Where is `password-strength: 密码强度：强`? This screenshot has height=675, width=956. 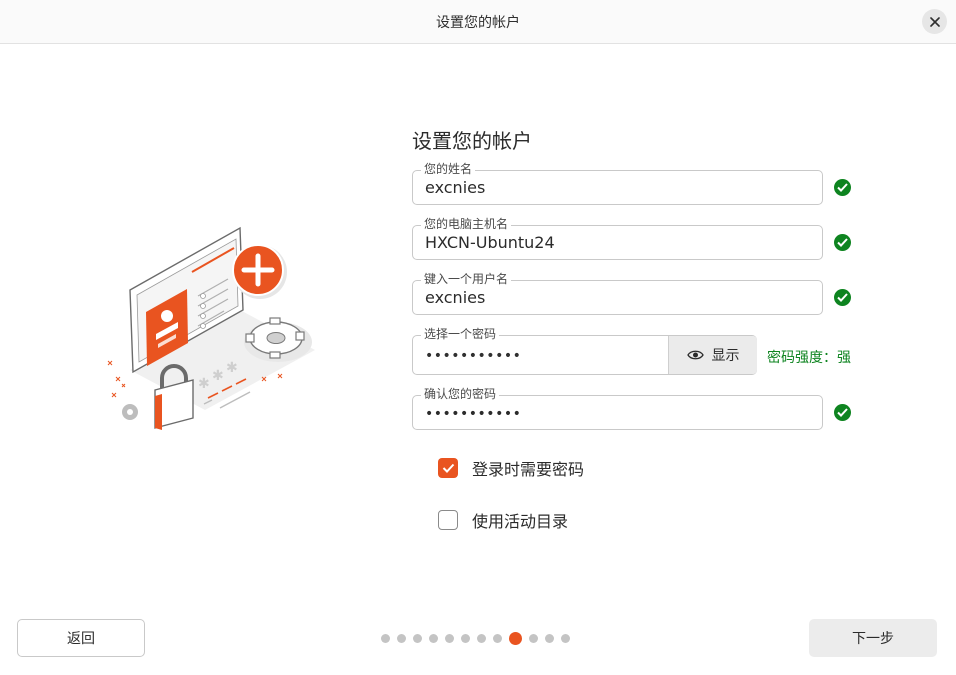 password-strength: 密码强度：强 is located at coordinates (809, 358).